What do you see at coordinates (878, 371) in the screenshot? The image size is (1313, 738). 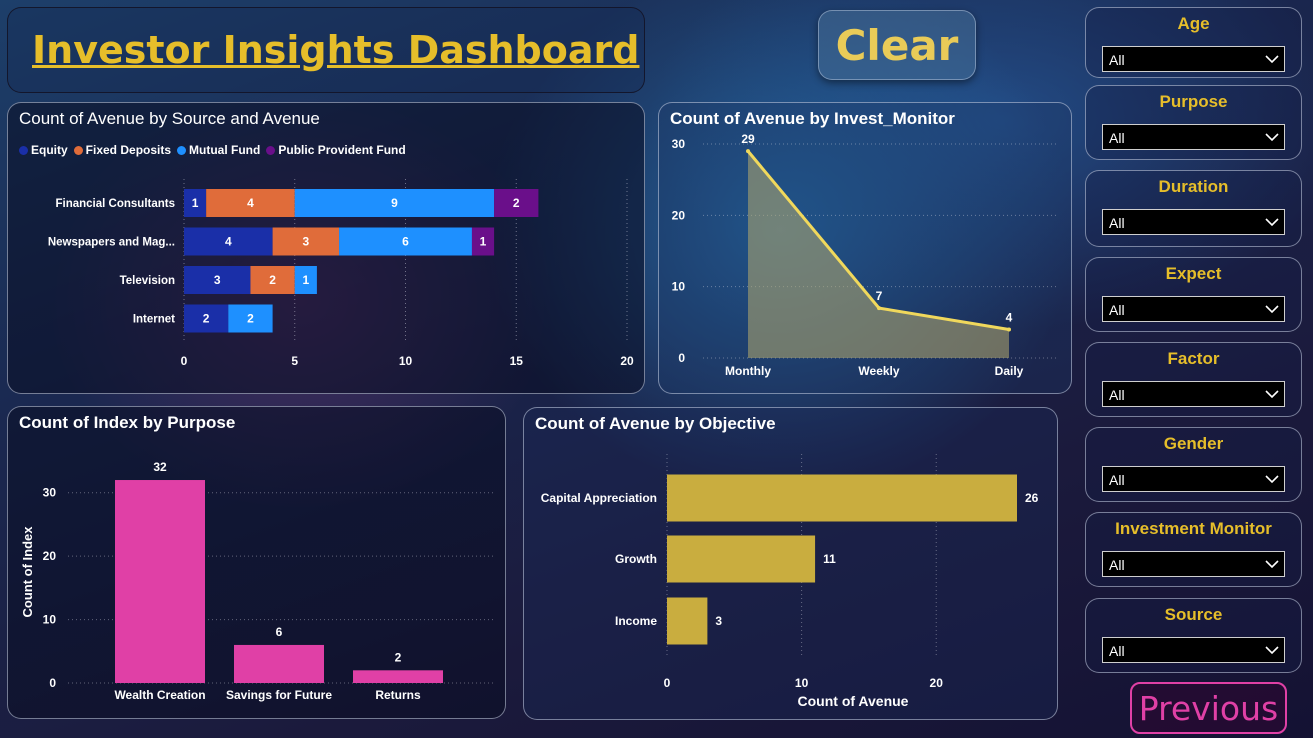 I see `x-category-label: Weekly` at bounding box center [878, 371].